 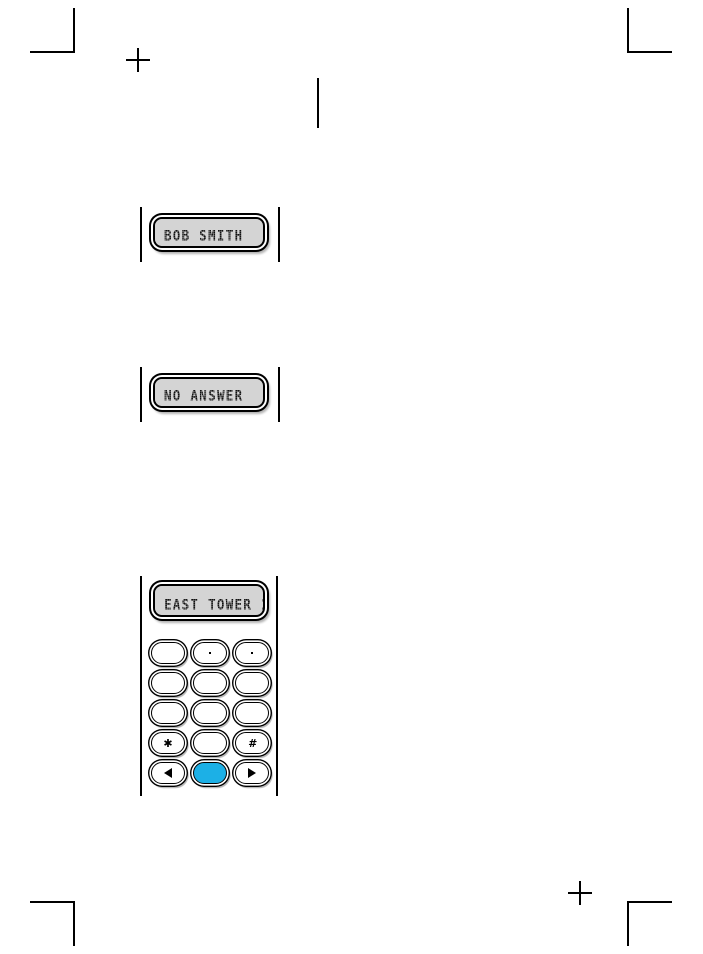 I want to click on lcd-screen-caller-id: BOB SMITH, so click(x=209, y=232).